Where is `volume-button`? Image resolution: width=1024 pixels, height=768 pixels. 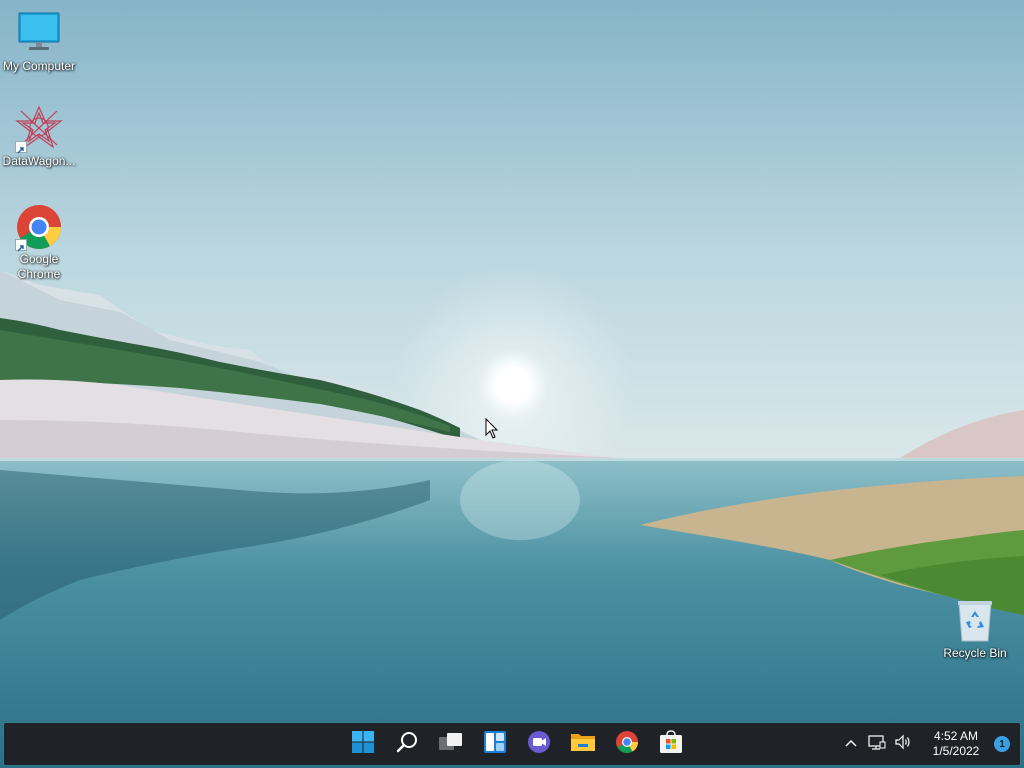
volume-button is located at coordinates (903, 744).